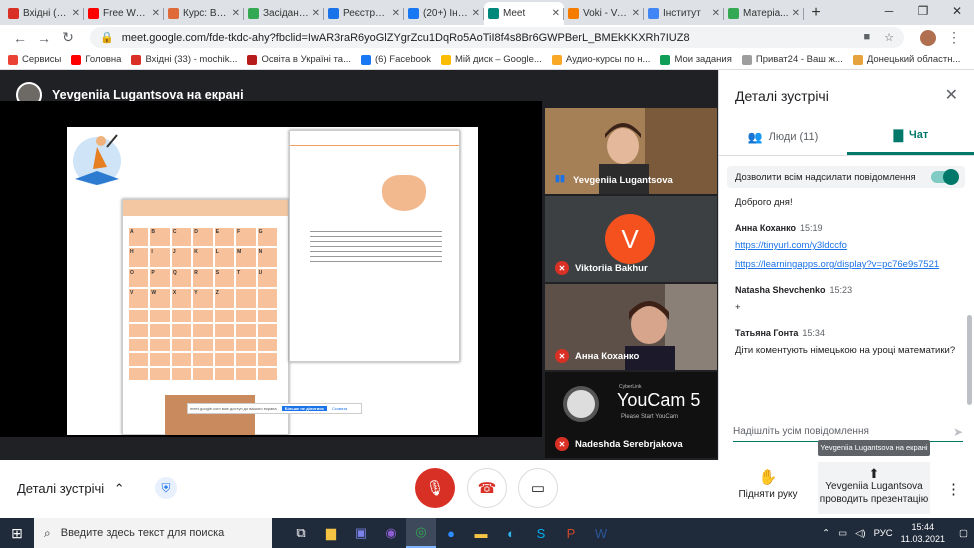 The height and width of the screenshot is (548, 974). Describe the element at coordinates (304, 408) in the screenshot. I see `stop-sharing-button: Більше не ділитися` at that location.